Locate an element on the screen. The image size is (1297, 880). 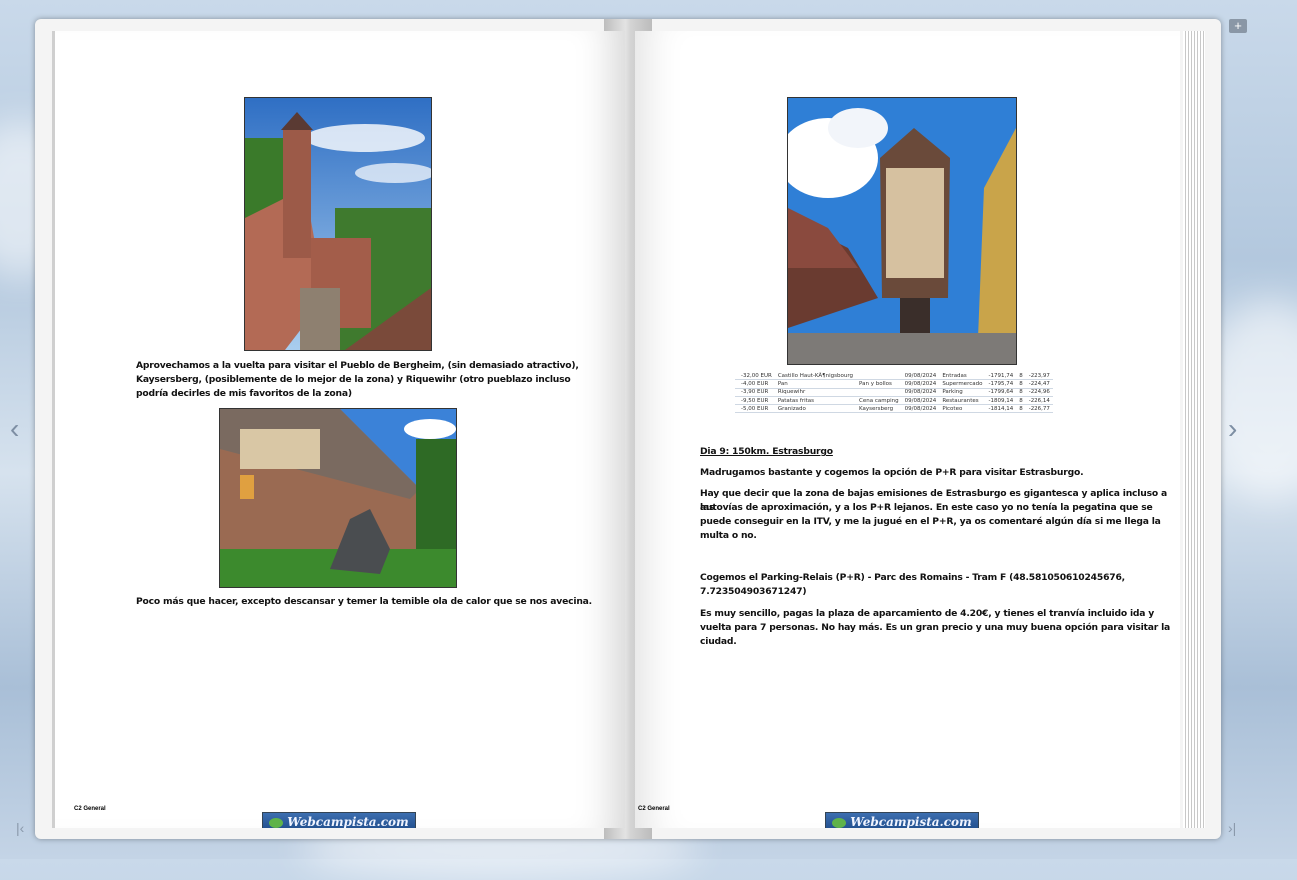
day-heading: Dia 9: 150km. Estrasburgo is located at coordinates (766, 451).